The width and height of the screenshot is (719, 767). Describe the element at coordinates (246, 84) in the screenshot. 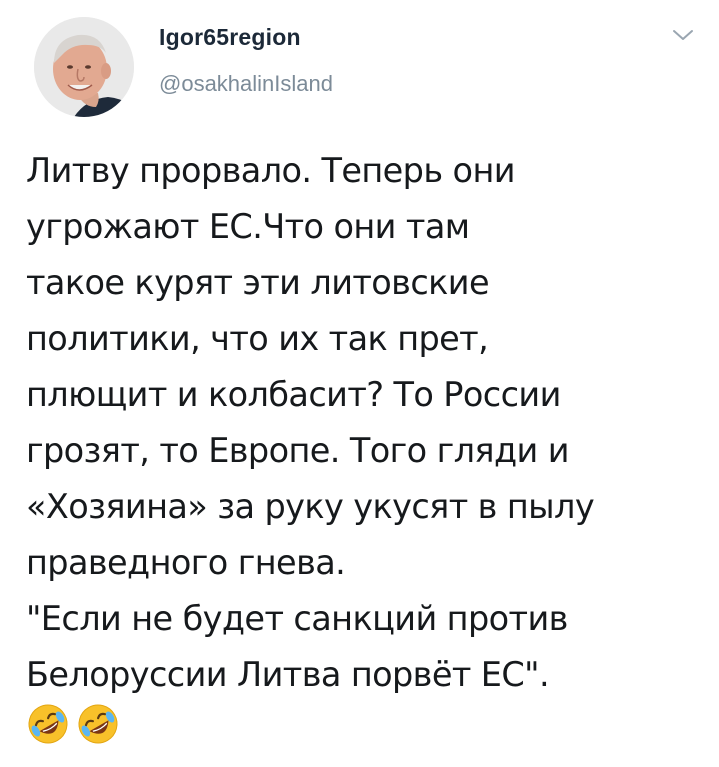

I see `user-handle: @osakhalinIsland` at that location.